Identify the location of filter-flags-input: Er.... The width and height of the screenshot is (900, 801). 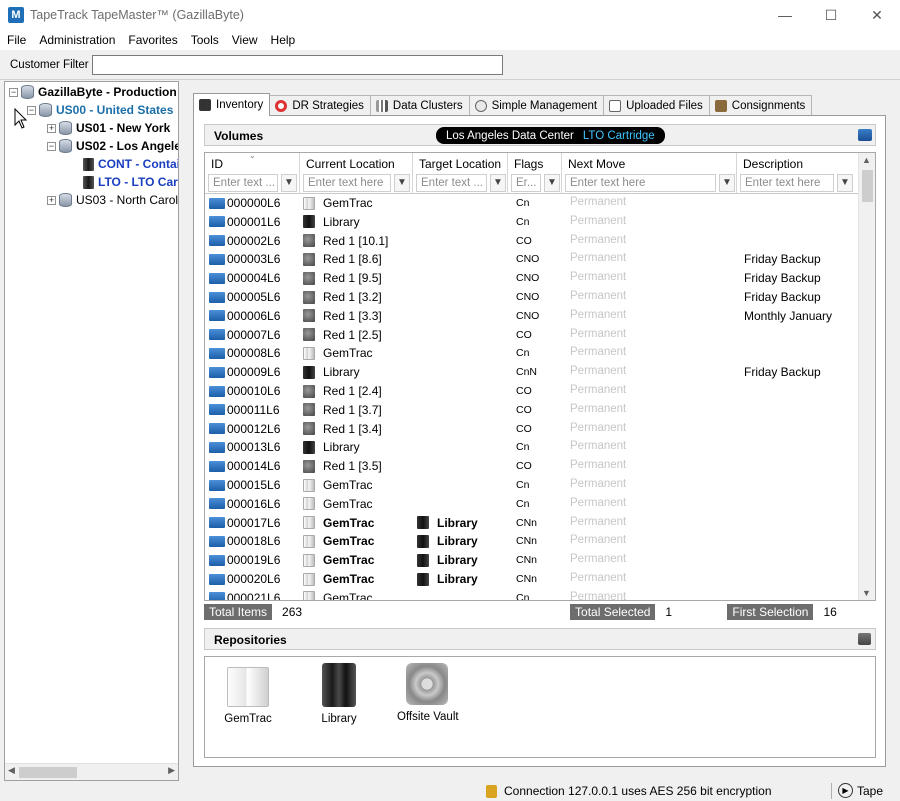
(526, 183).